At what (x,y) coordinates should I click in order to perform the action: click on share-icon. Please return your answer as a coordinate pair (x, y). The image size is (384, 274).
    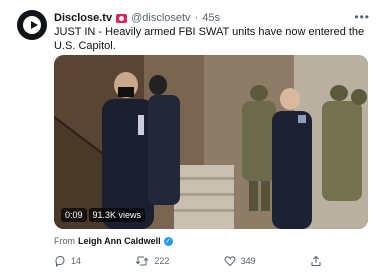
    Looking at the image, I should click on (316, 260).